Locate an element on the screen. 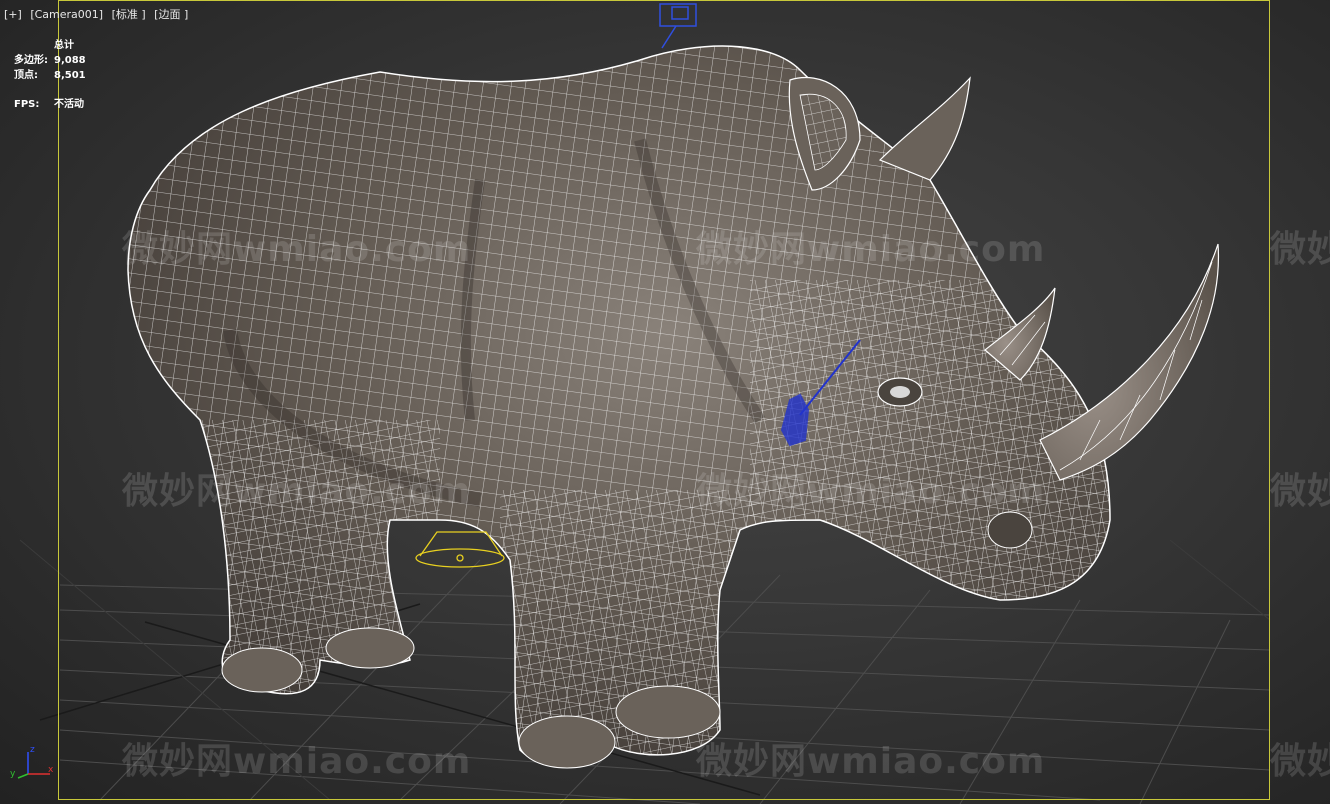  axis-z-label: z is located at coordinates (32, 750).